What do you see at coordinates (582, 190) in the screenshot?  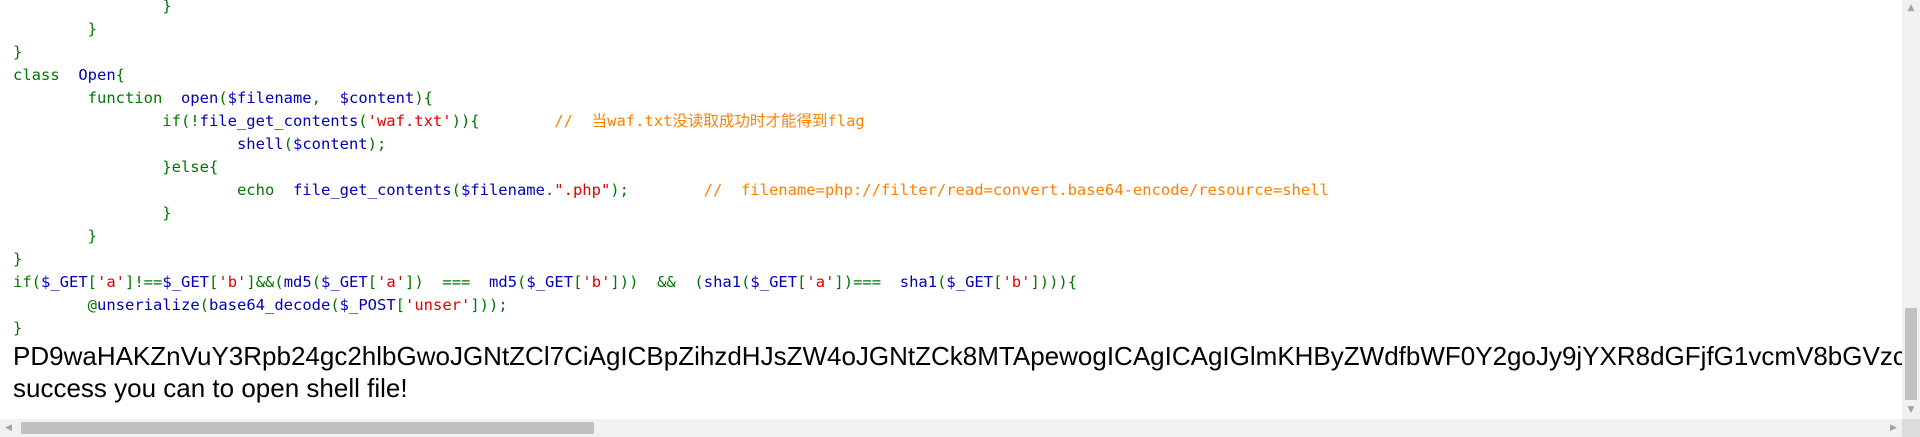 I see `code-token: ".php"` at bounding box center [582, 190].